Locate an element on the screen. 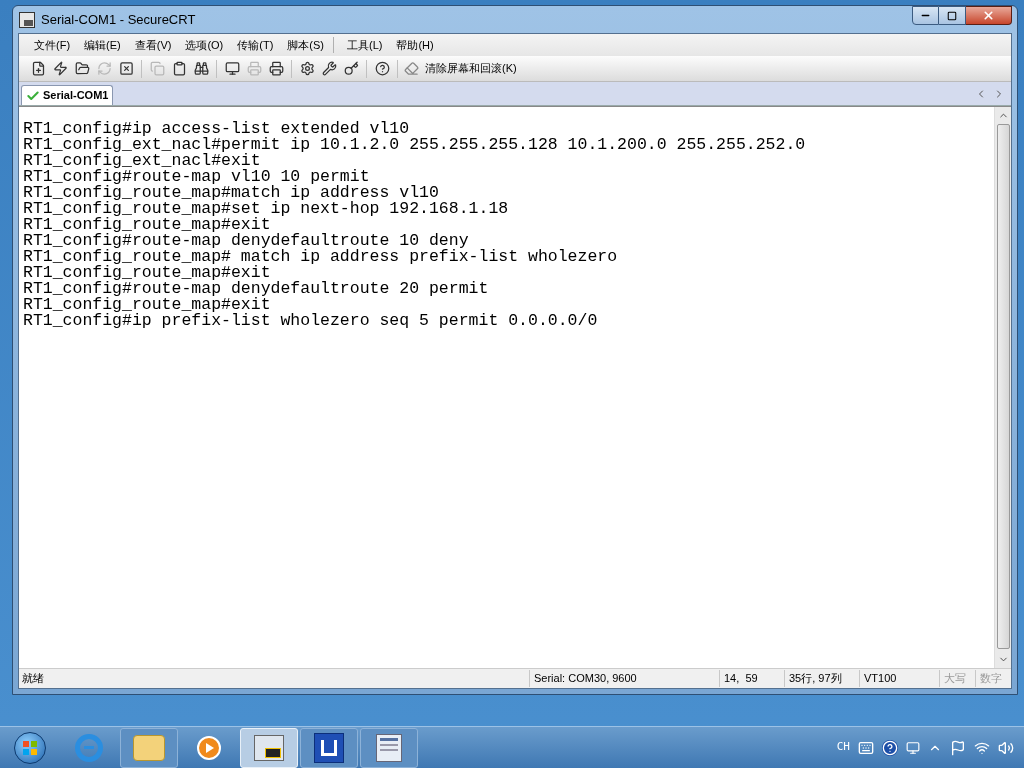  status-field: 数字 is located at coordinates (993, 678).